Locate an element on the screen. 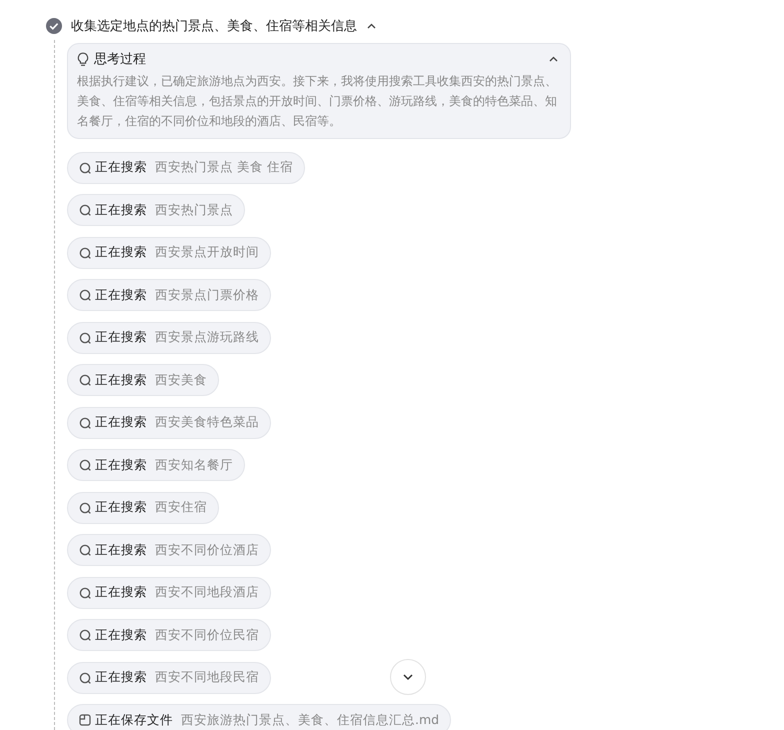  chevron-down-icon is located at coordinates (408, 677).